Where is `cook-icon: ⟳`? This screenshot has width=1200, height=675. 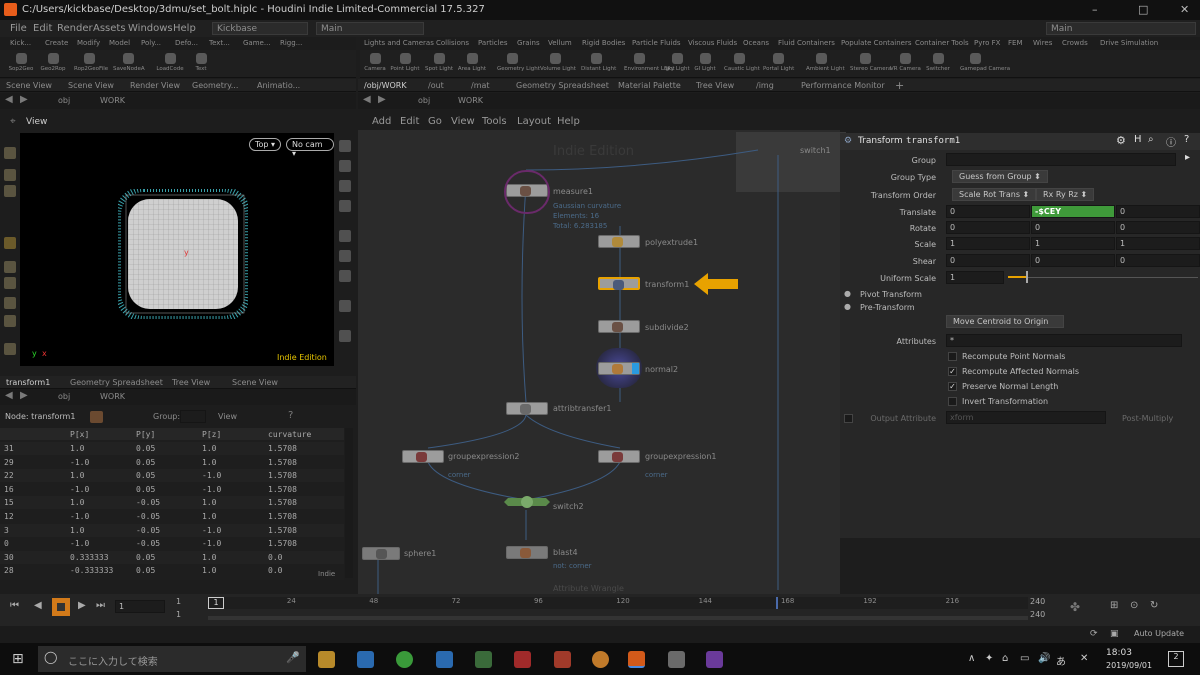 cook-icon: ⟳ is located at coordinates (1094, 634).